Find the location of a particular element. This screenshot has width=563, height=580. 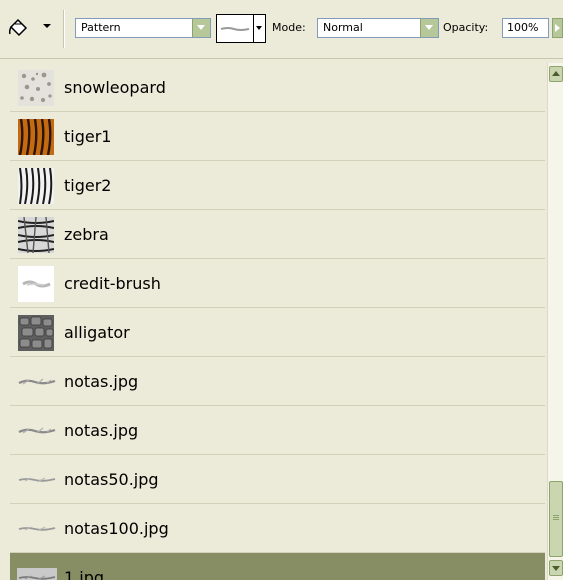

snowleopard-pattern-thumbnail is located at coordinates (36, 88).